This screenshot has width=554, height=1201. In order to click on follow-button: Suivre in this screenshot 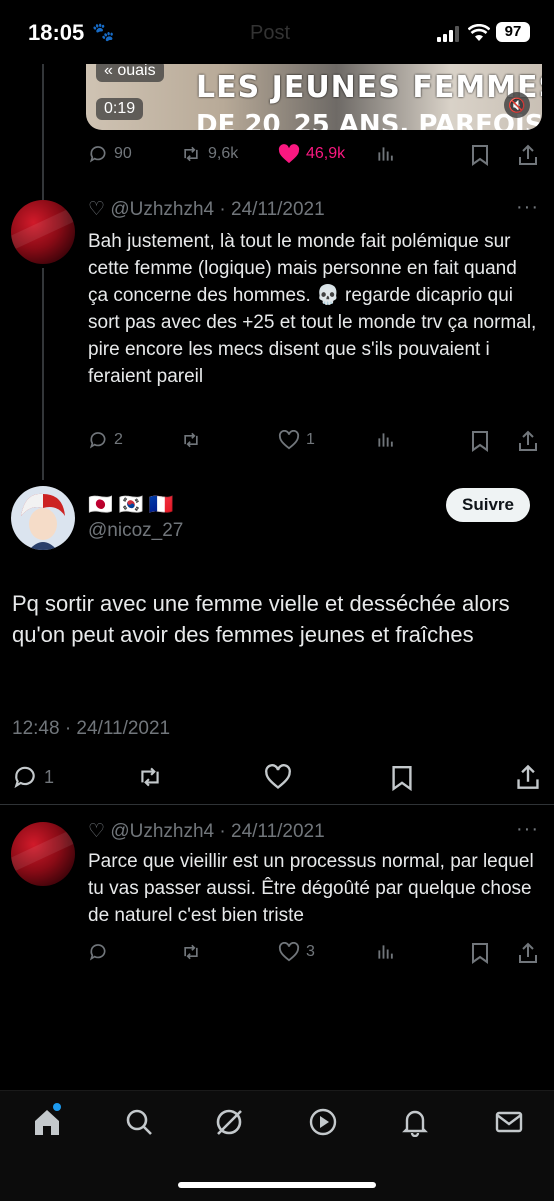, I will do `click(488, 505)`.